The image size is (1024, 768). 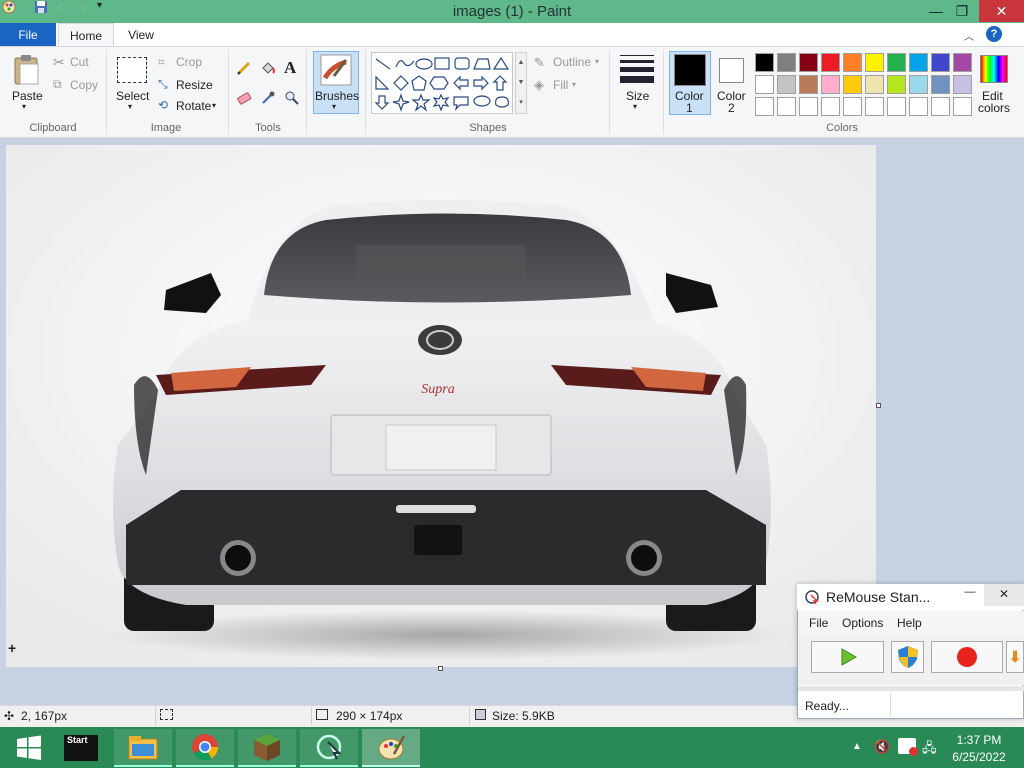 What do you see at coordinates (163, 84) in the screenshot?
I see `resize-icon: ⤡` at bounding box center [163, 84].